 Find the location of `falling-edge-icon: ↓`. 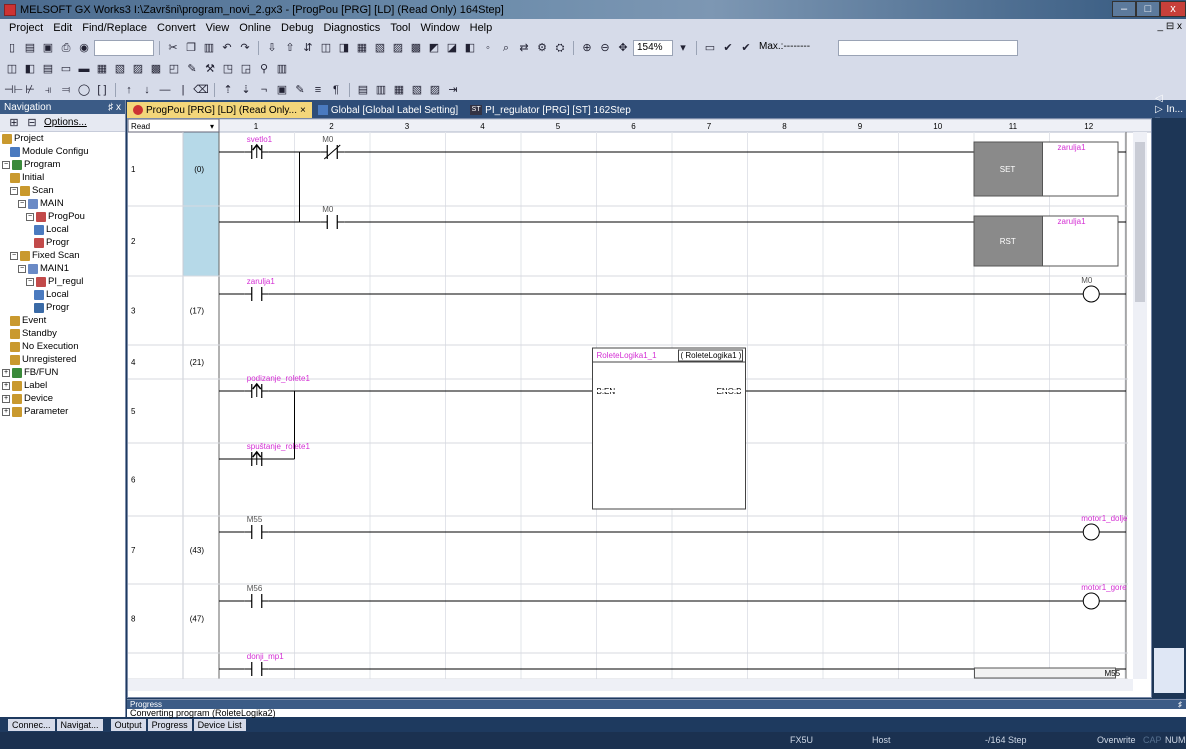

falling-edge-icon: ↓ is located at coordinates (147, 90).